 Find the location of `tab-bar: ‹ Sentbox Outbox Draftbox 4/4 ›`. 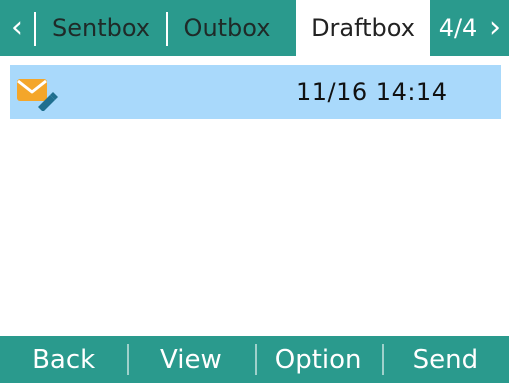

tab-bar: ‹ Sentbox Outbox Draftbox 4/4 › is located at coordinates (254, 28).